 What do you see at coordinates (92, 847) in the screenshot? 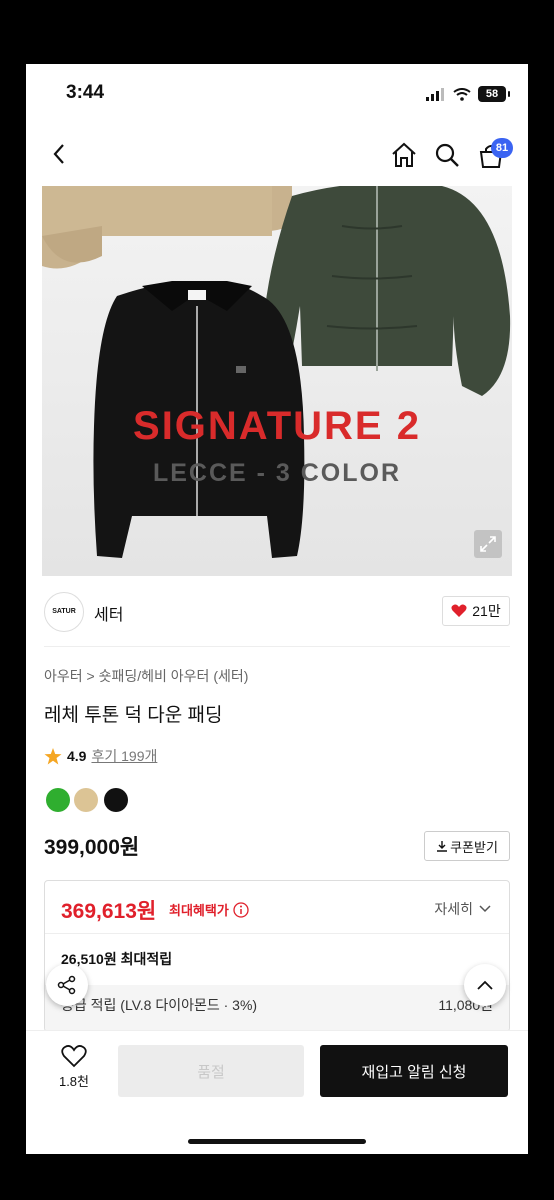
I see `product-price: 399,000원` at bounding box center [92, 847].